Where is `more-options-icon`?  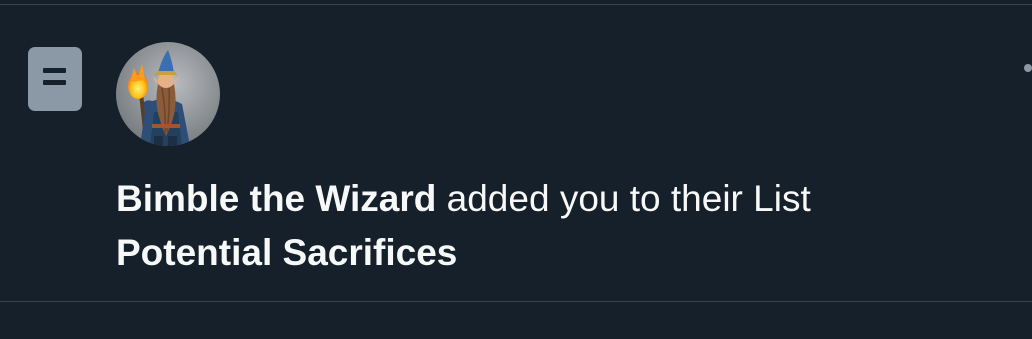
more-options-icon is located at coordinates (1028, 68).